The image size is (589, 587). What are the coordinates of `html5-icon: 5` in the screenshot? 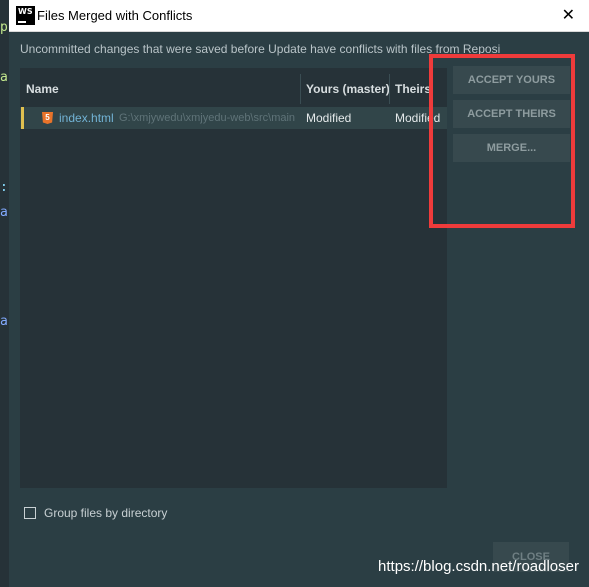 It's located at (47, 118).